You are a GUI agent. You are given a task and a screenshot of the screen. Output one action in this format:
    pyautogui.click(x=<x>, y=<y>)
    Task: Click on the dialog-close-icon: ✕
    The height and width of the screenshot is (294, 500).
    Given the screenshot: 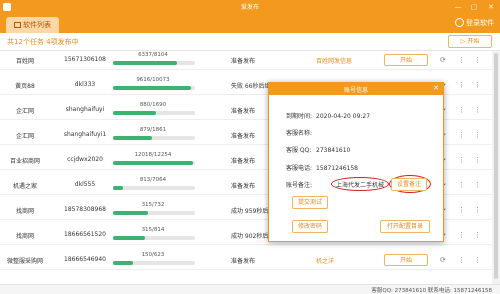 What is the action you would take?
    pyautogui.click(x=436, y=88)
    